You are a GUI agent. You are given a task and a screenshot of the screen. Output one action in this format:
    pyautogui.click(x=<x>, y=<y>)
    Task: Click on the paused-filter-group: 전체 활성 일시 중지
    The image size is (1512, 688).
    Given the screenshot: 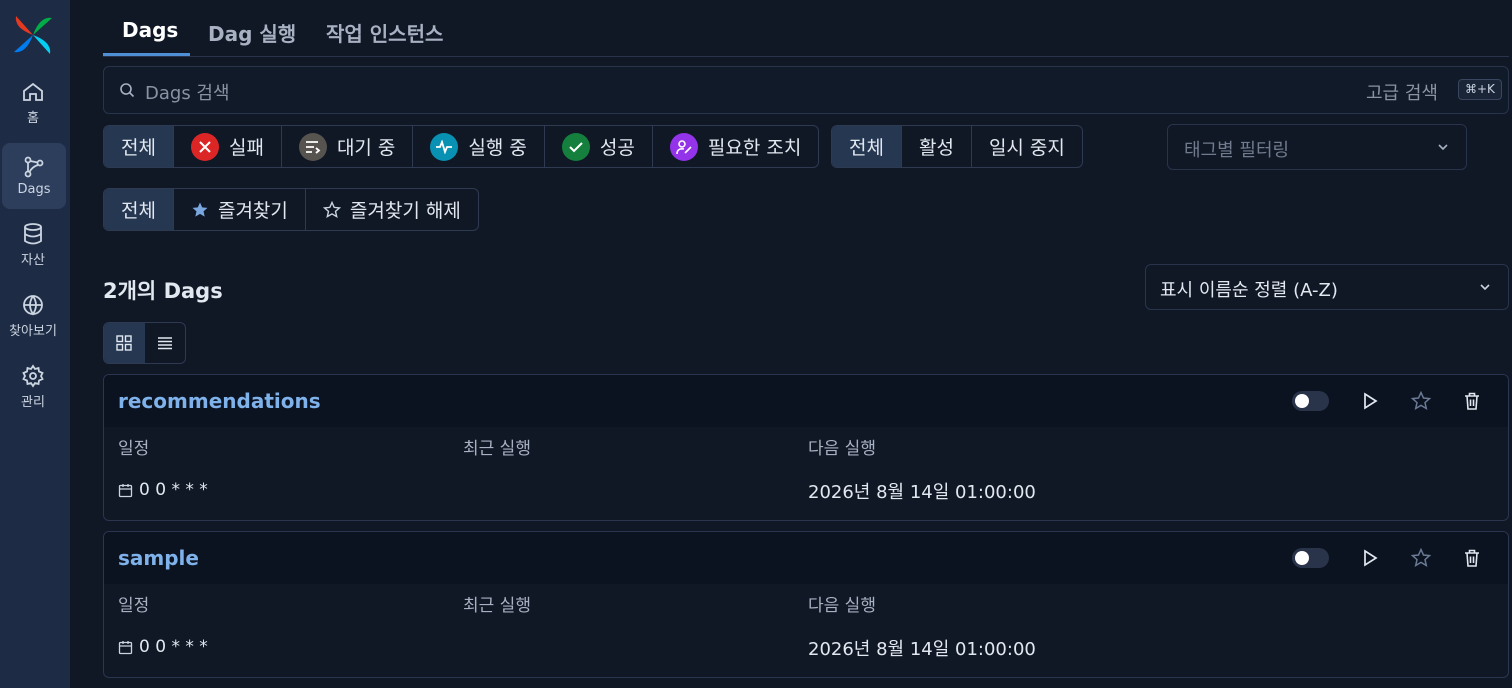 What is the action you would take?
    pyautogui.click(x=957, y=146)
    